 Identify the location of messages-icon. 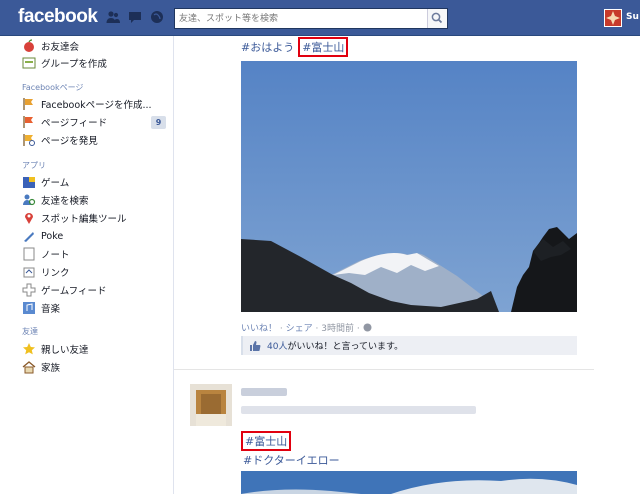
(135, 17).